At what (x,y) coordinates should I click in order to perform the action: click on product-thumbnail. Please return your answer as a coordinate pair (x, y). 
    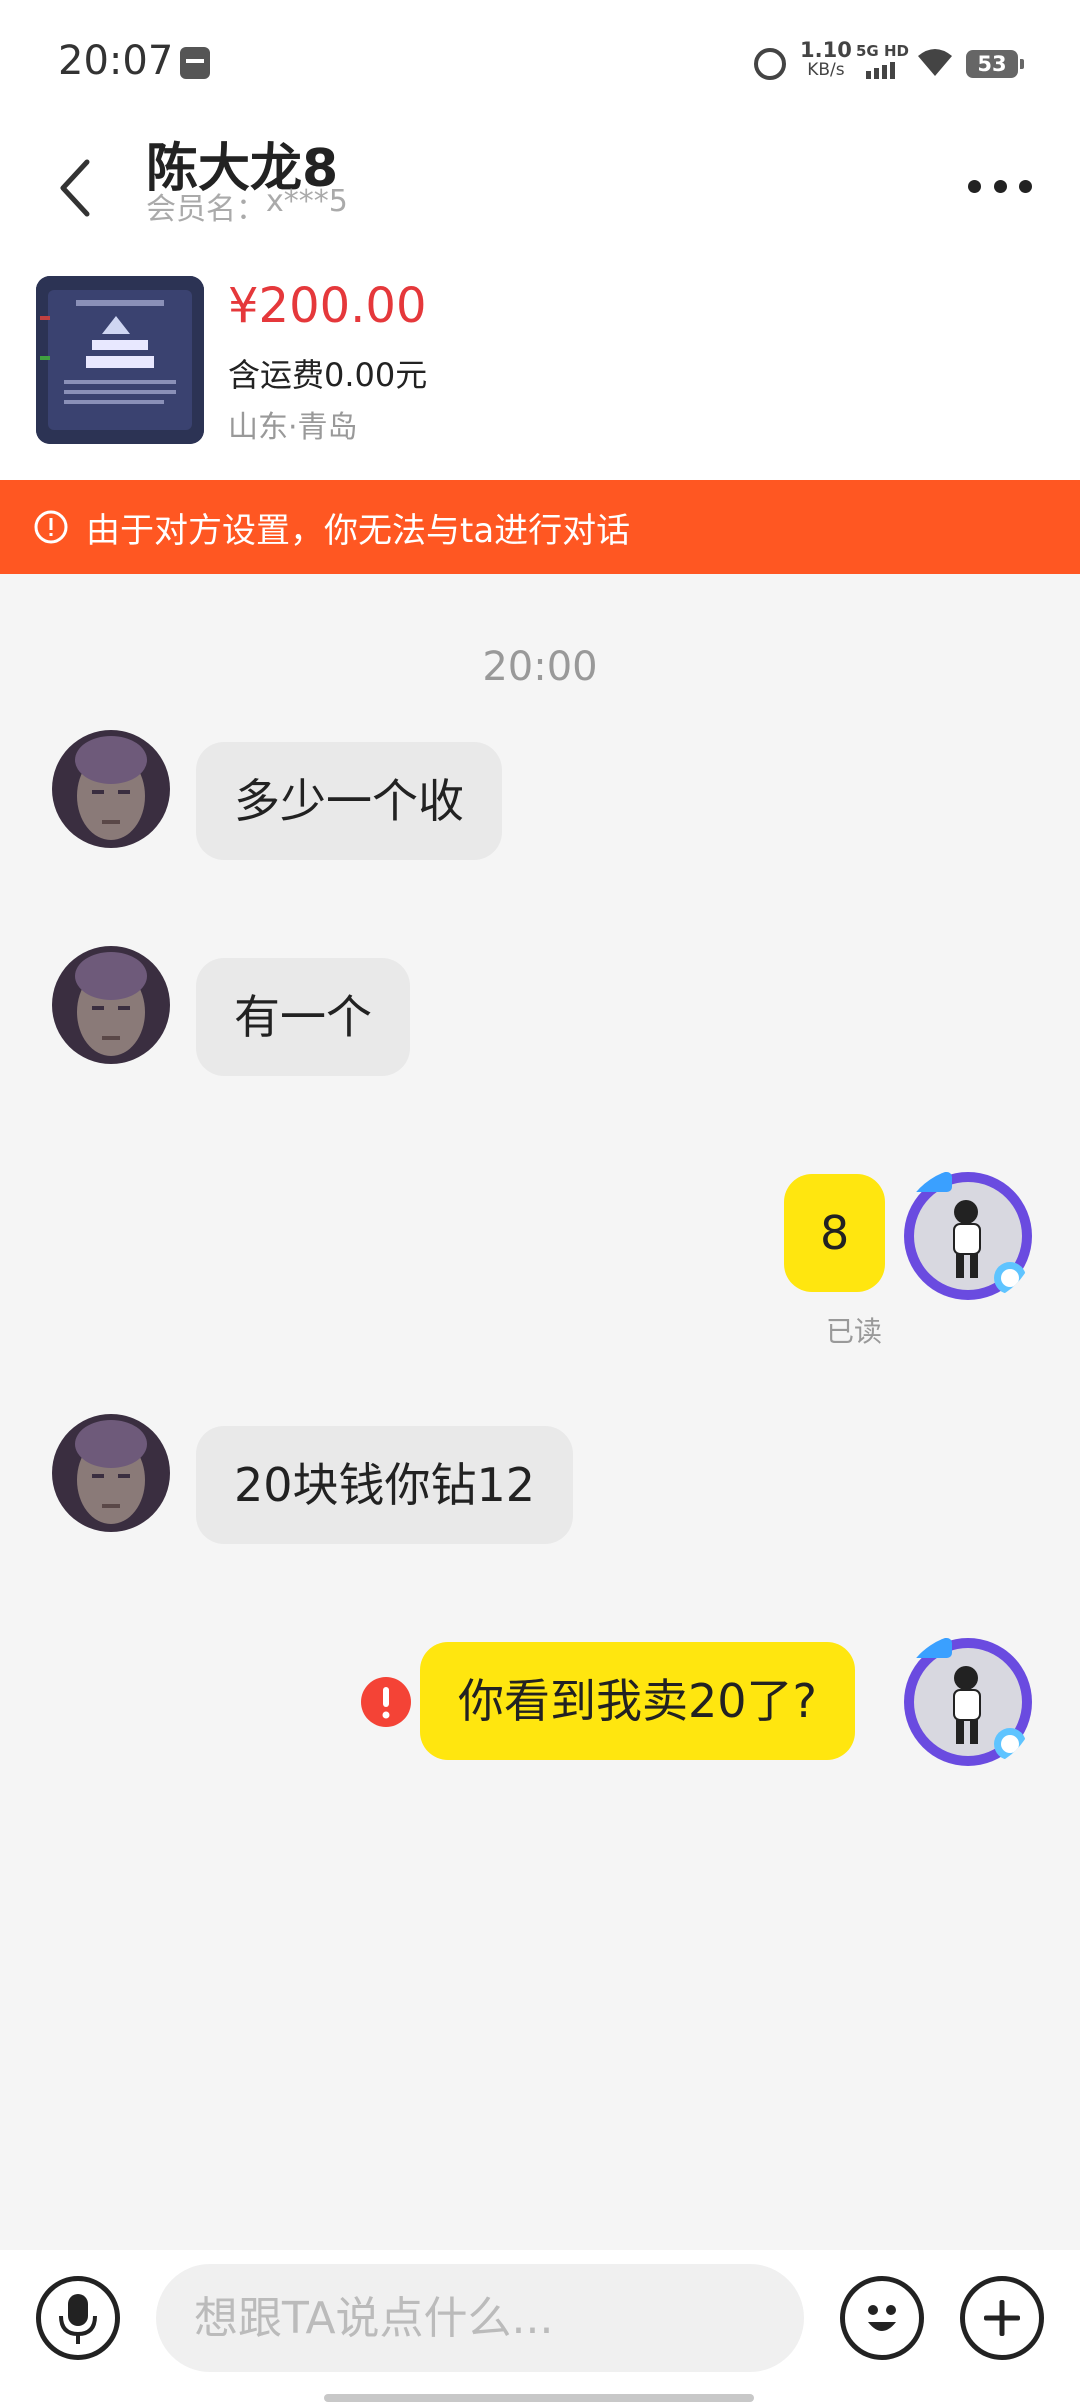
    Looking at the image, I should click on (120, 360).